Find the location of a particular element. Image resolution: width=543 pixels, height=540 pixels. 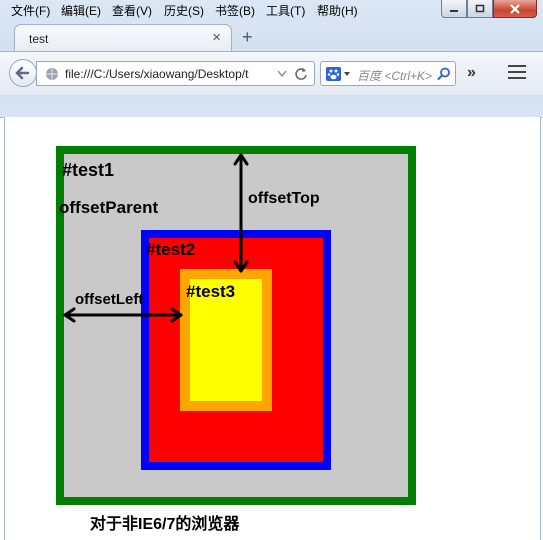

menu-help: 帮助(H) is located at coordinates (337, 10).